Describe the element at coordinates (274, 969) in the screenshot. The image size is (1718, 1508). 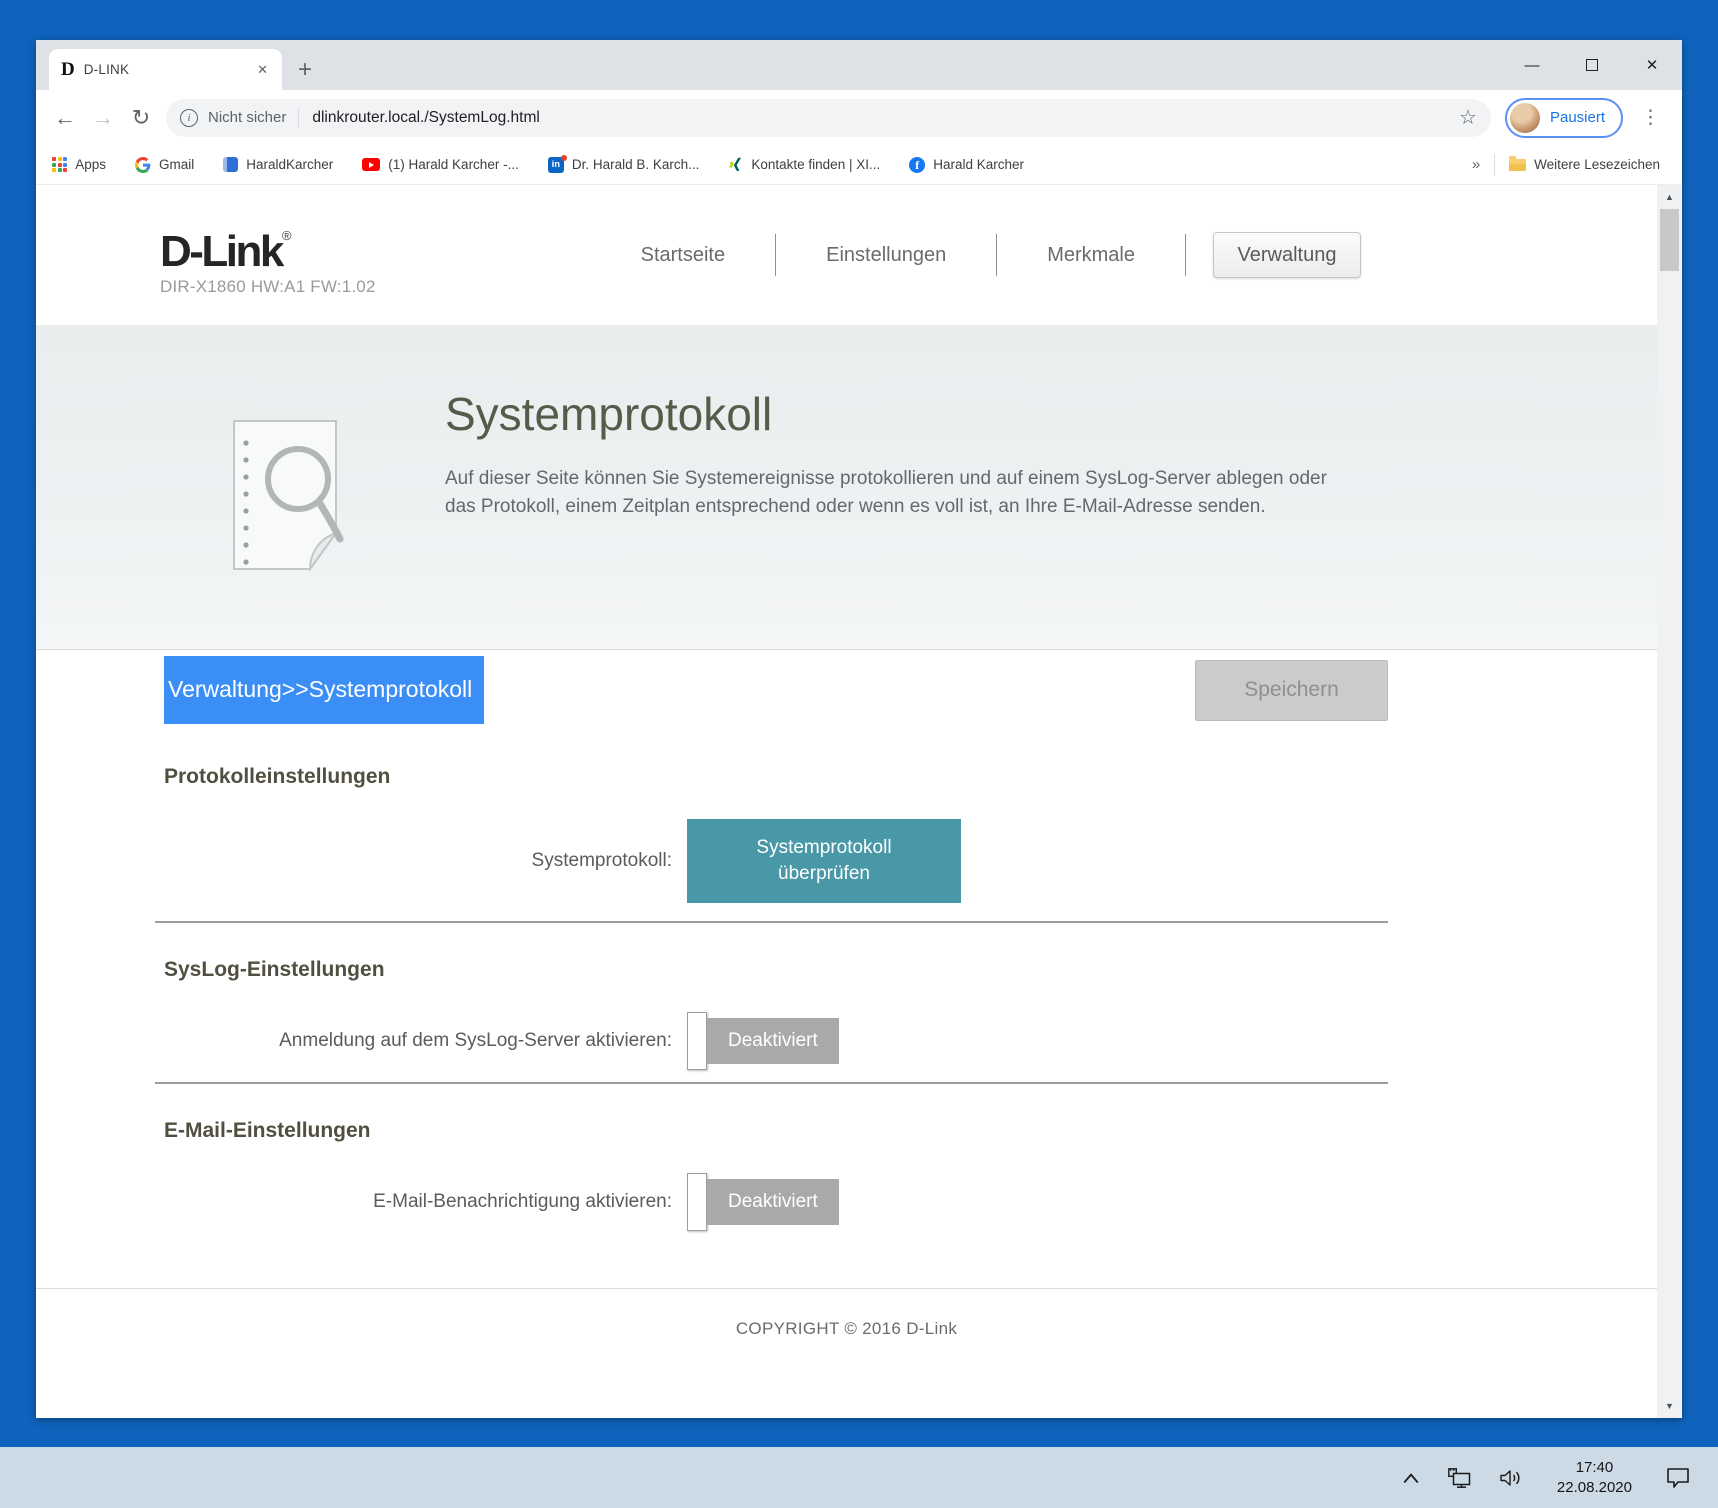
I see `section-heading-syslog: SysLog-Einstellungen` at that location.